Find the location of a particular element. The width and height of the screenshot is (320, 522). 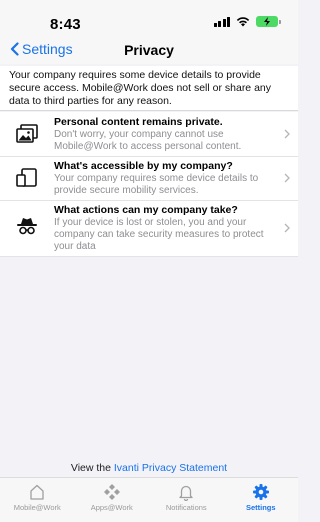

nav-bar: Settings Privacy is located at coordinates (149, 49).